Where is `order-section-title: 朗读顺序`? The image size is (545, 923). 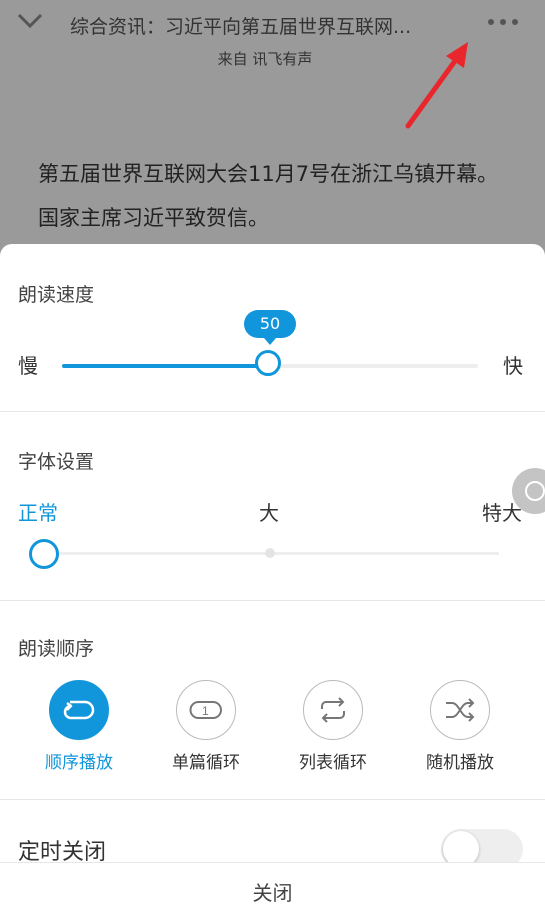 order-section-title: 朗读顺序 is located at coordinates (56, 649).